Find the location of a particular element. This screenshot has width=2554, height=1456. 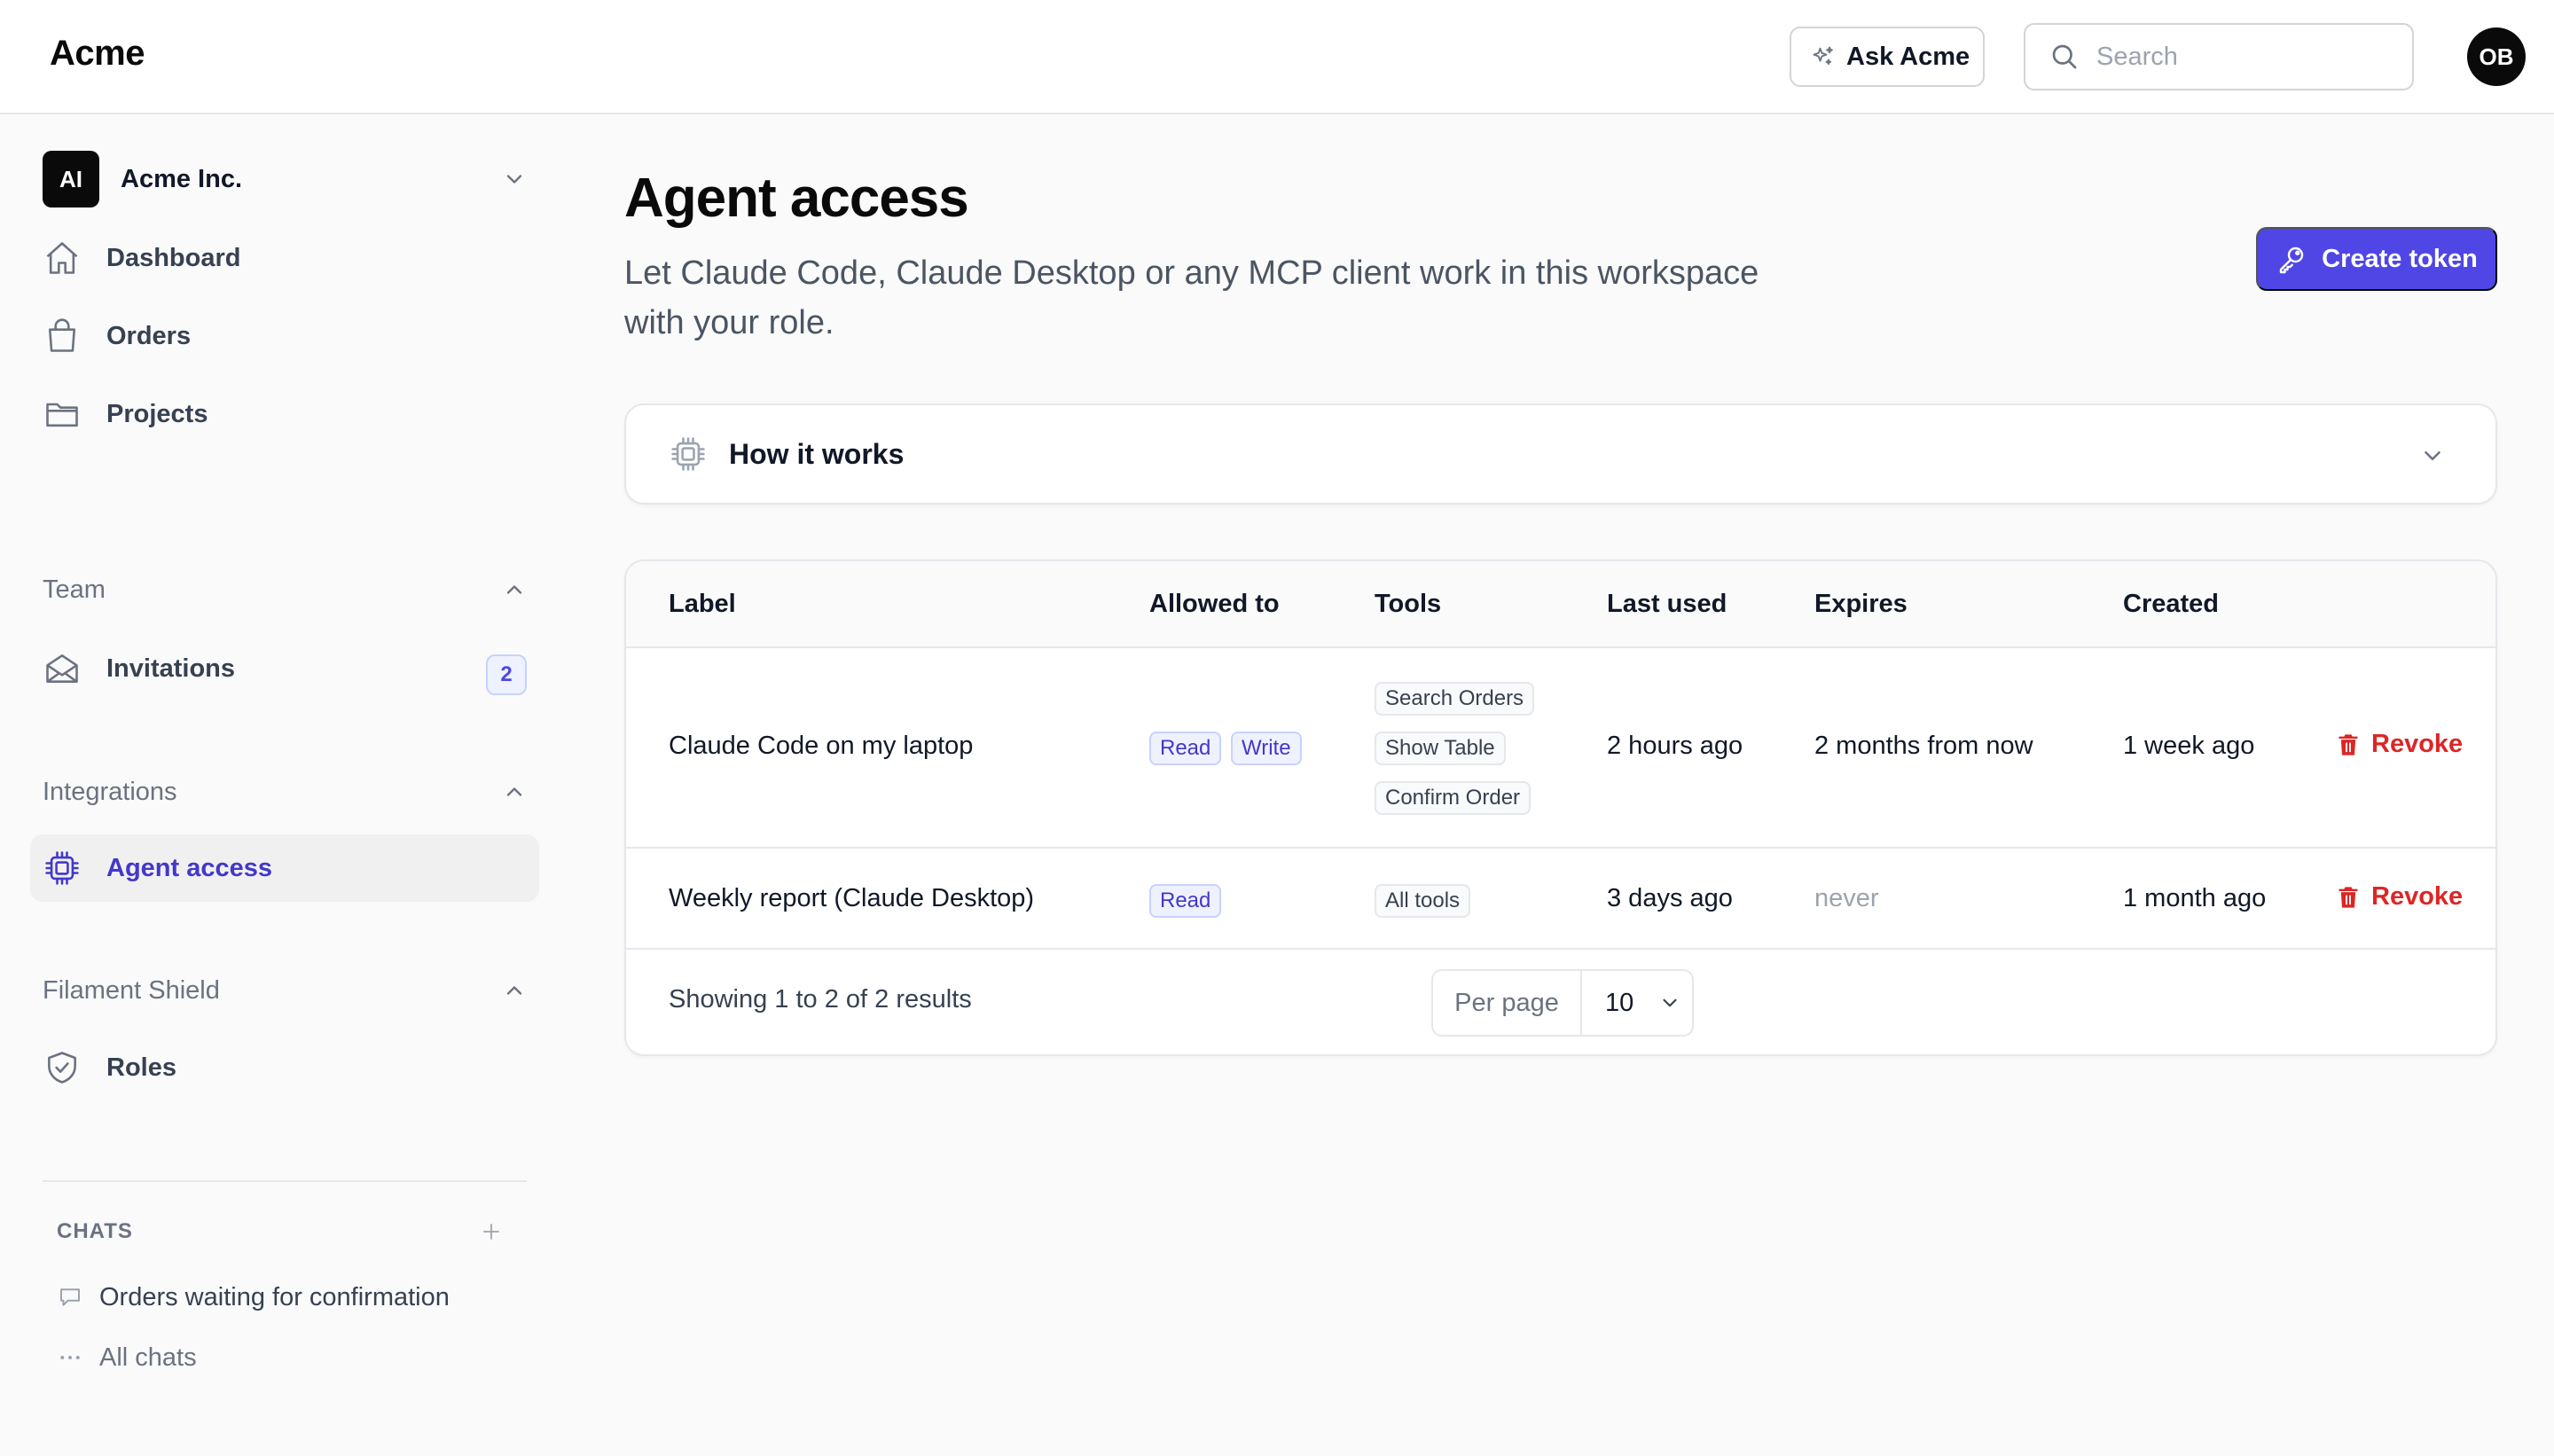

workspace-logo: AI is located at coordinates (71, 179).